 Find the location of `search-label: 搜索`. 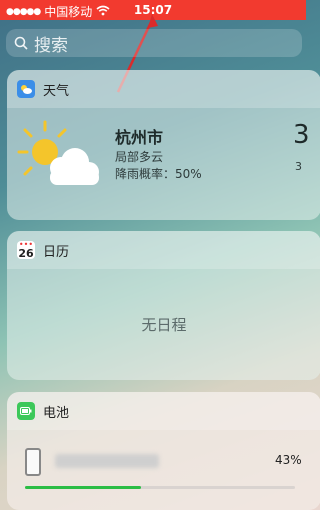

search-label: 搜索 is located at coordinates (51, 45).